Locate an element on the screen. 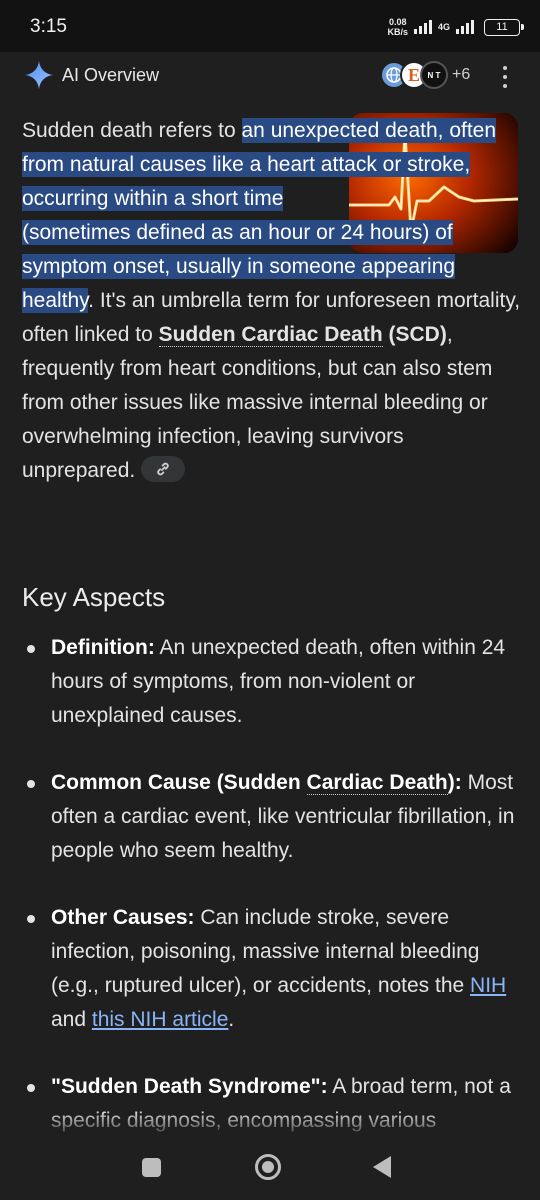 This screenshot has height=1200, width=540. ai-overview-header: AI Overview E N T +6 is located at coordinates (270, 76).